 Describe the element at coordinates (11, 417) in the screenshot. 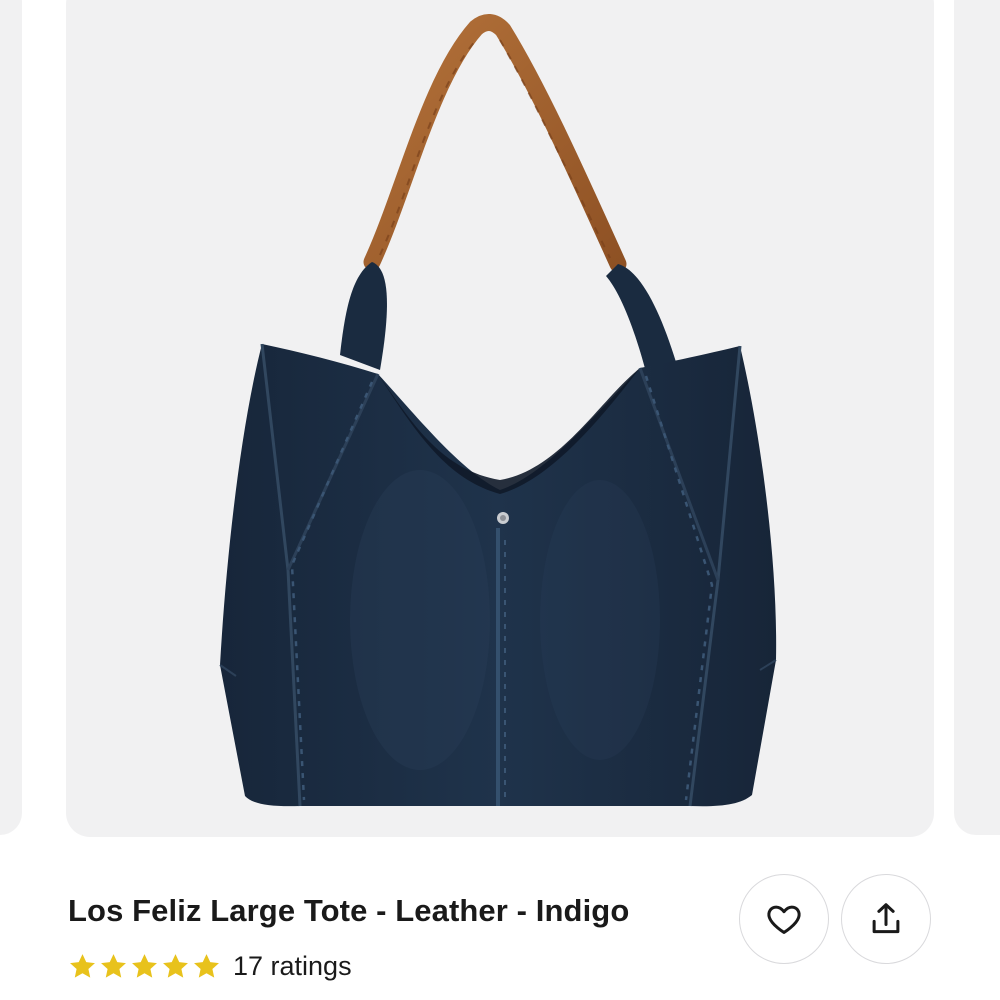

I see `previous-image-peek` at that location.